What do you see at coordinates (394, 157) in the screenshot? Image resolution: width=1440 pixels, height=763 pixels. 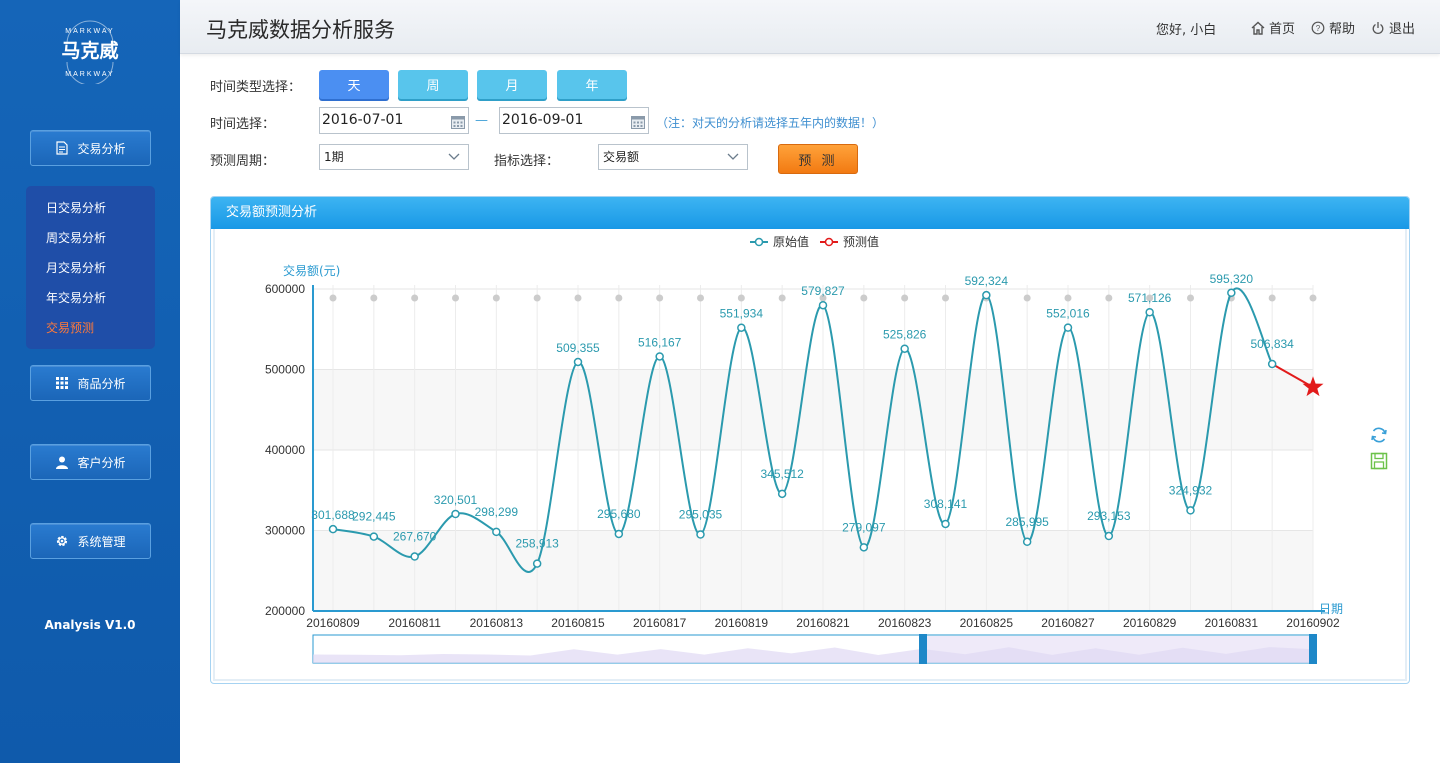 I see `forecast-period-select: 1期` at bounding box center [394, 157].